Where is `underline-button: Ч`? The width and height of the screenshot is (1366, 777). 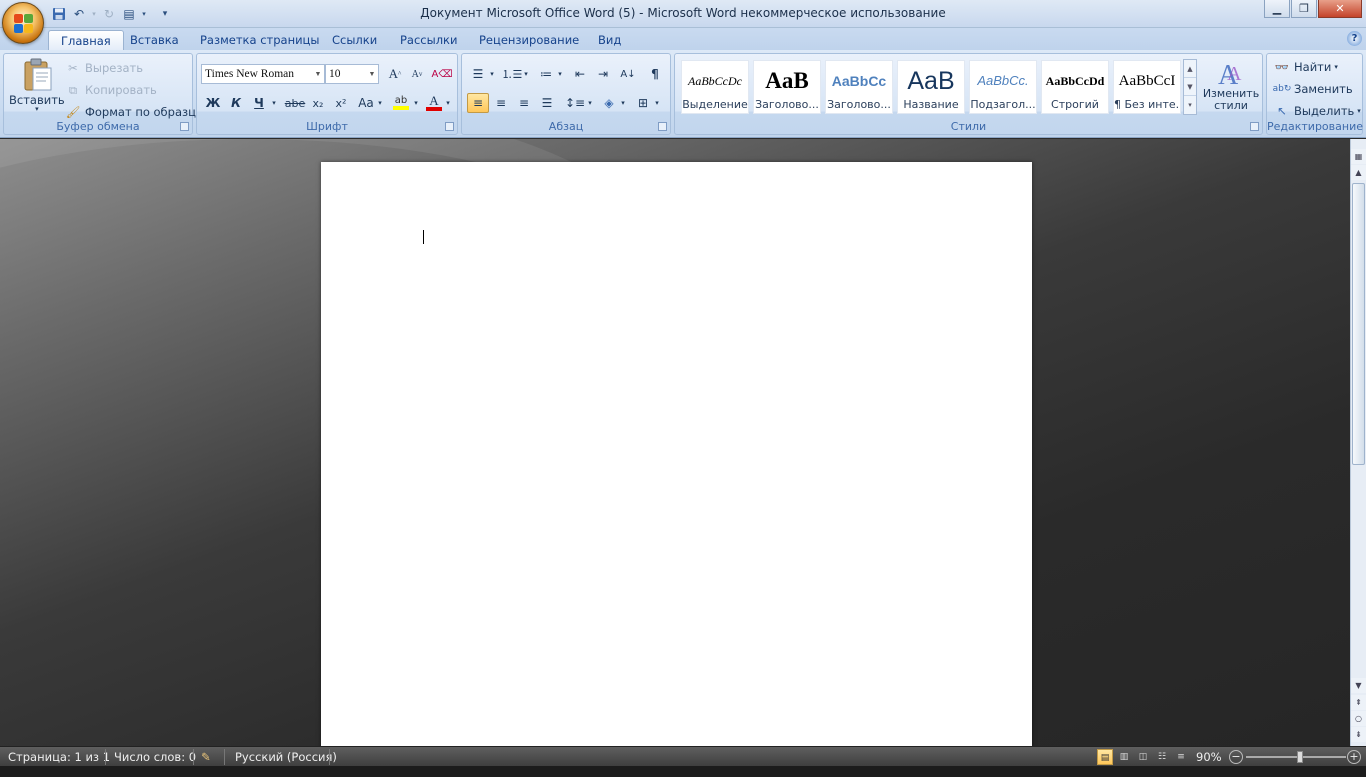
underline-button: Ч is located at coordinates (259, 103).